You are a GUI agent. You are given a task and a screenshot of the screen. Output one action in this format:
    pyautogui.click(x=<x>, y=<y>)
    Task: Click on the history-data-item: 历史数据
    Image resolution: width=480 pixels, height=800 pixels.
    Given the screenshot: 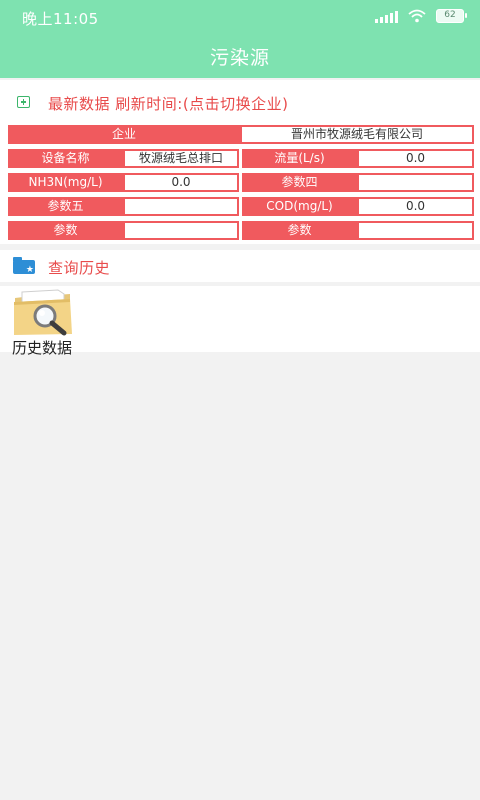 What is the action you would take?
    pyautogui.click(x=46, y=322)
    